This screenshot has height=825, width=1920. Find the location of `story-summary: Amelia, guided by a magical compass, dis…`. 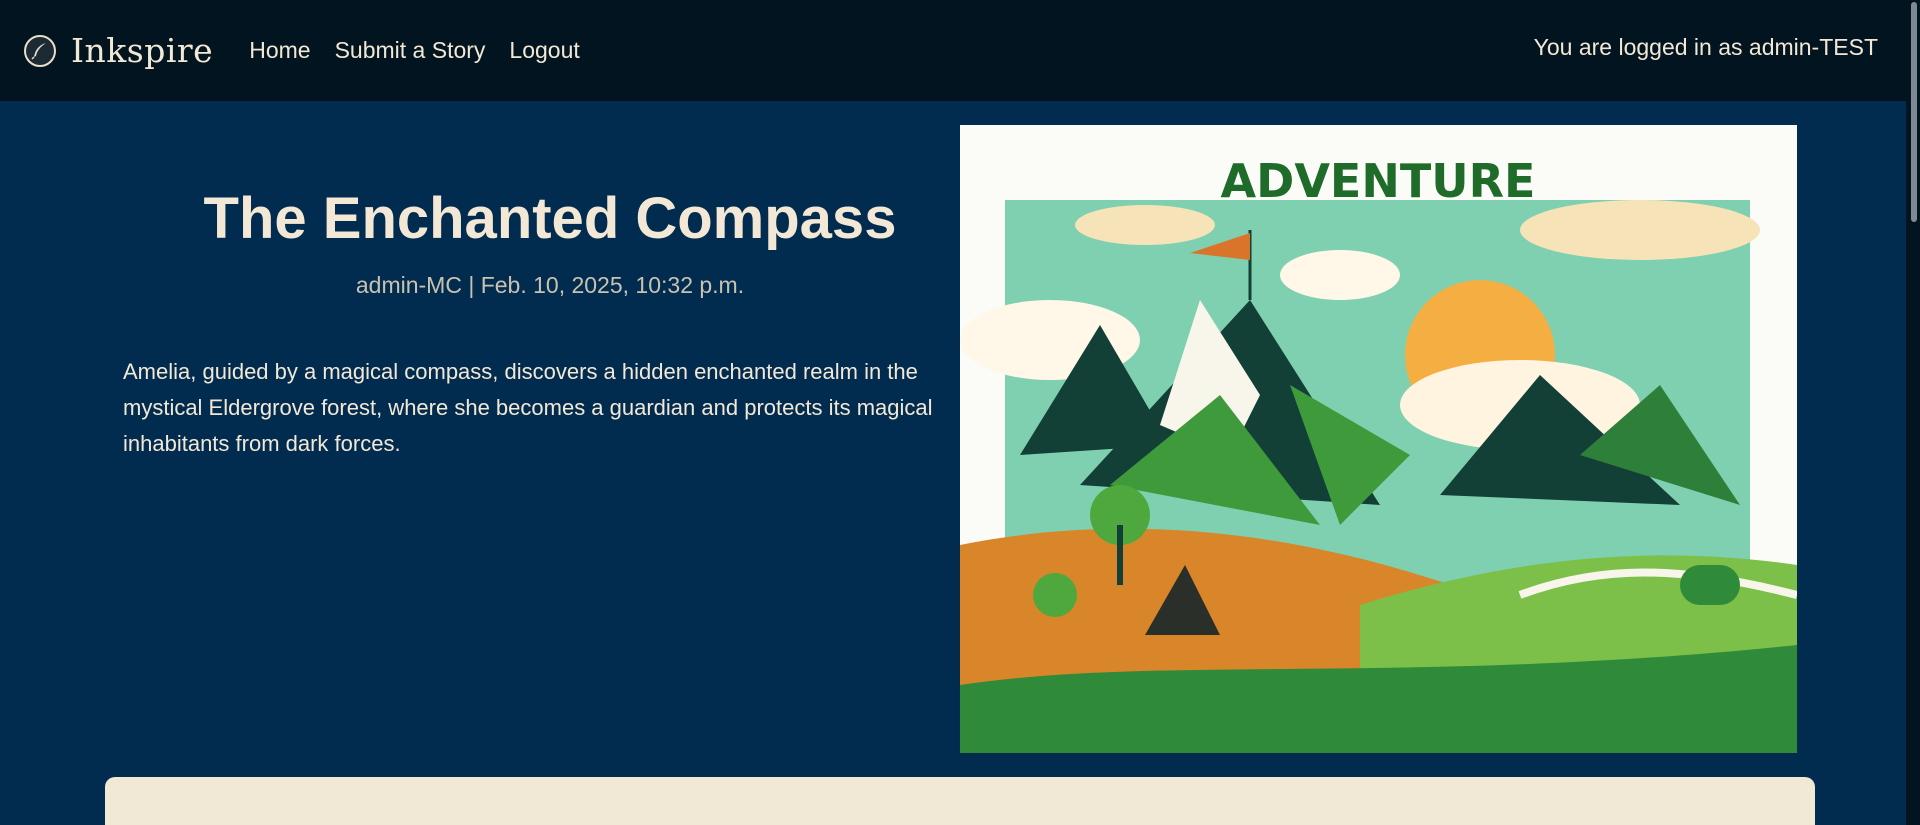

story-summary: Amelia, guided by a magical compass, dis… is located at coordinates (528, 407).